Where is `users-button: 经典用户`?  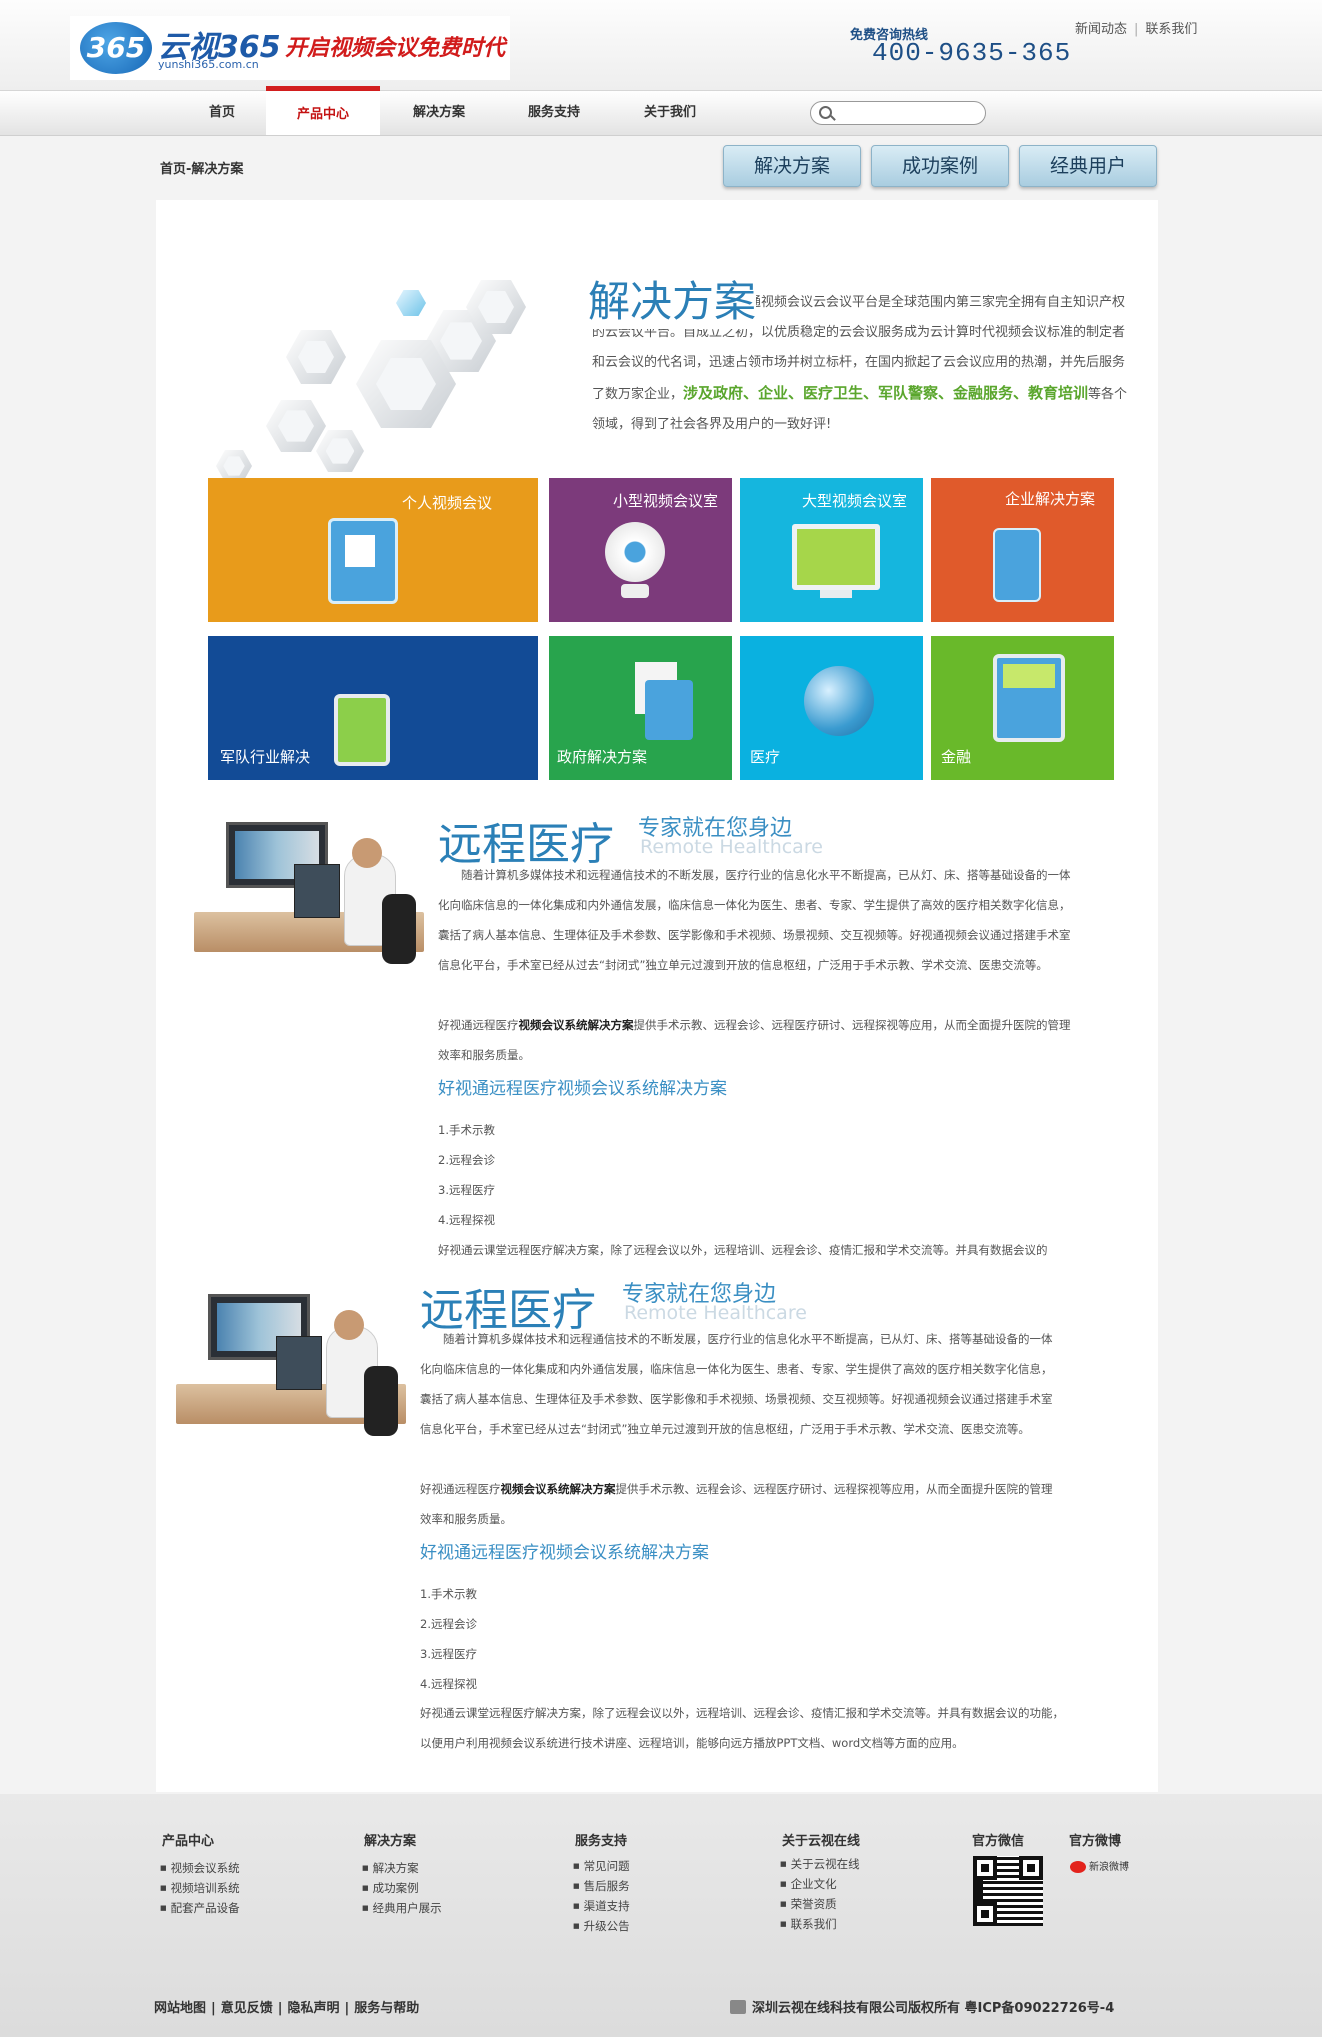 users-button: 经典用户 is located at coordinates (1088, 166).